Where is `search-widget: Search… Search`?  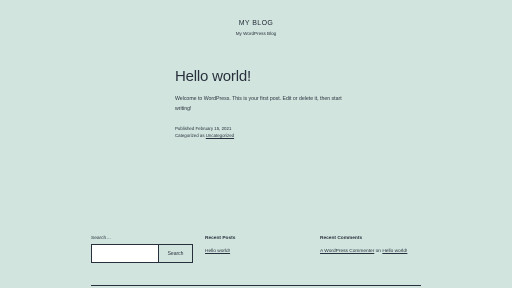
search-widget: Search… Search is located at coordinates (142, 249).